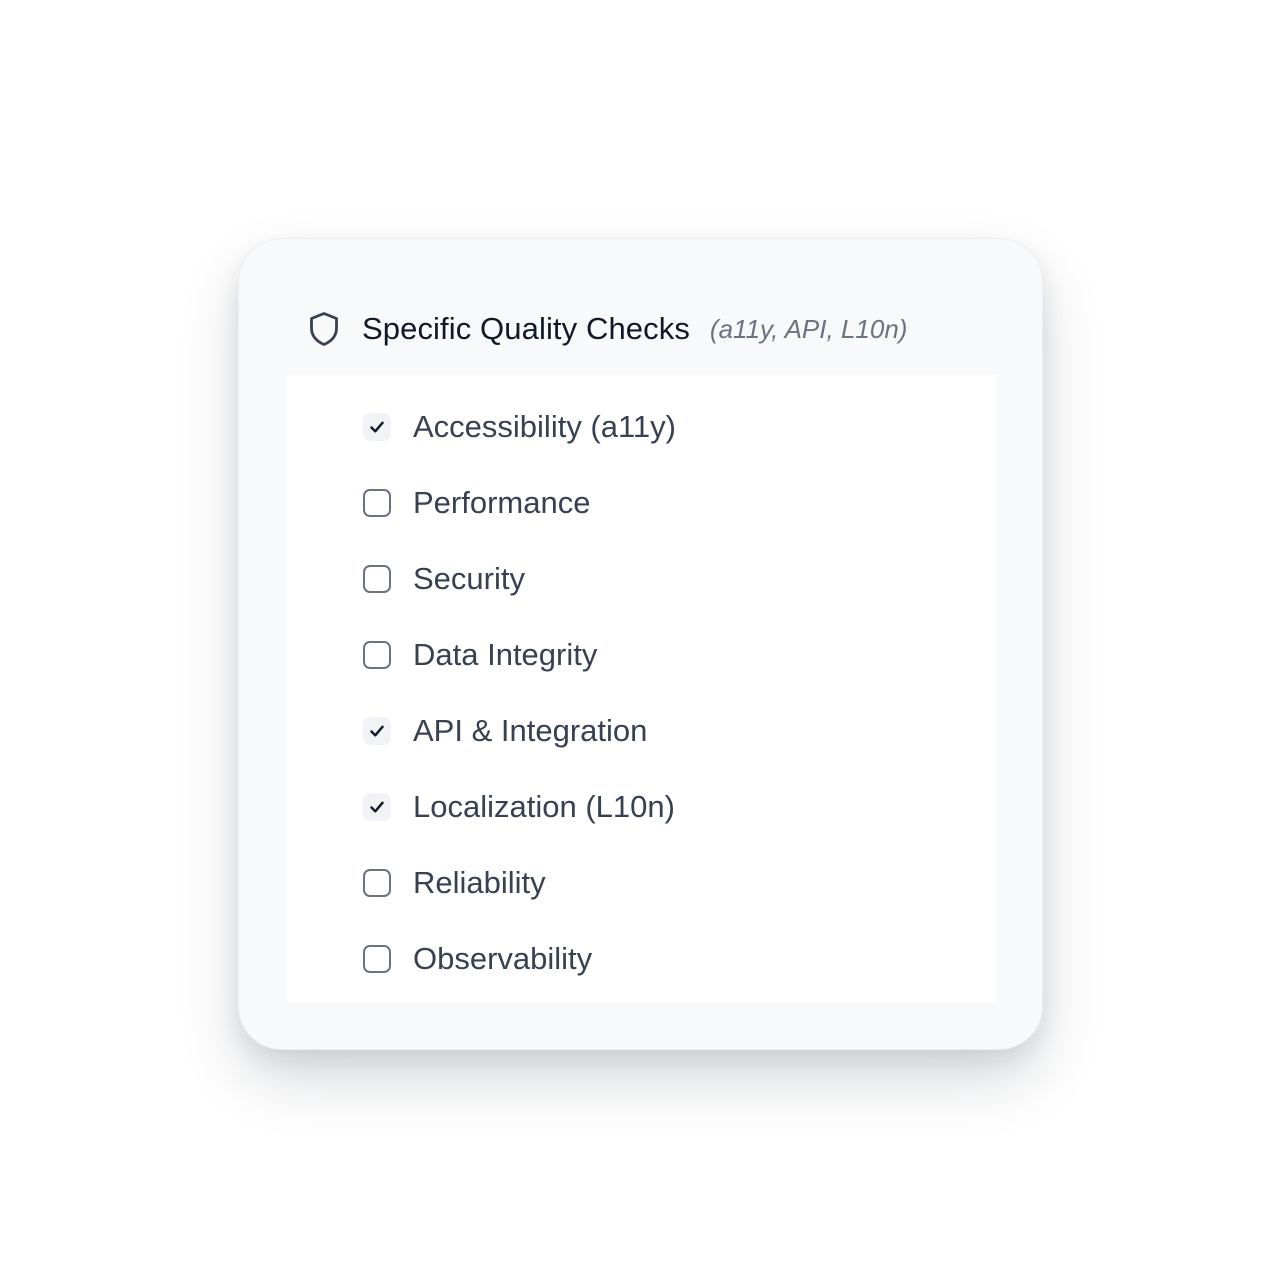 The image size is (1280, 1287). Describe the element at coordinates (661, 883) in the screenshot. I see `check-item-reliability: Reliability` at that location.